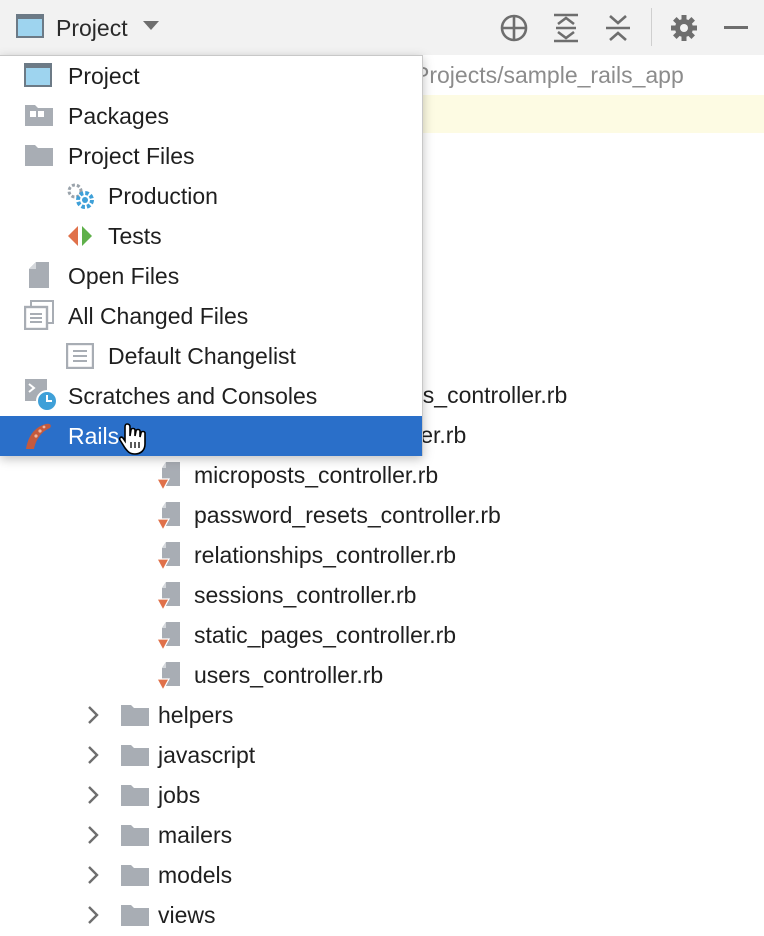 The height and width of the screenshot is (936, 764). Describe the element at coordinates (94, 435) in the screenshot. I see `menu-item-label: Rails` at that location.